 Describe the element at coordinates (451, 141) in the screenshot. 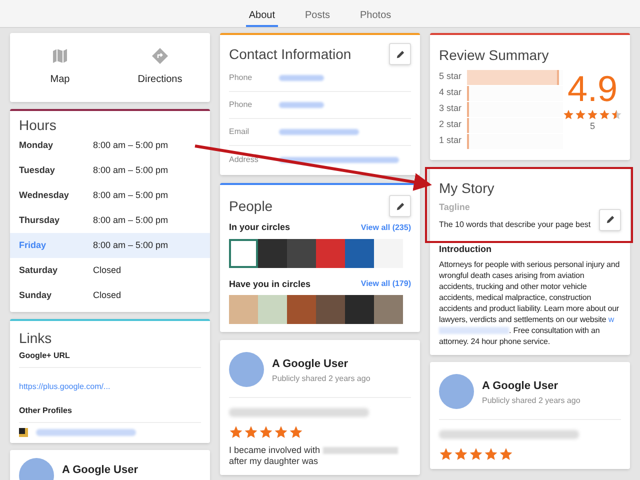

I see `star-label: 1 star` at that location.